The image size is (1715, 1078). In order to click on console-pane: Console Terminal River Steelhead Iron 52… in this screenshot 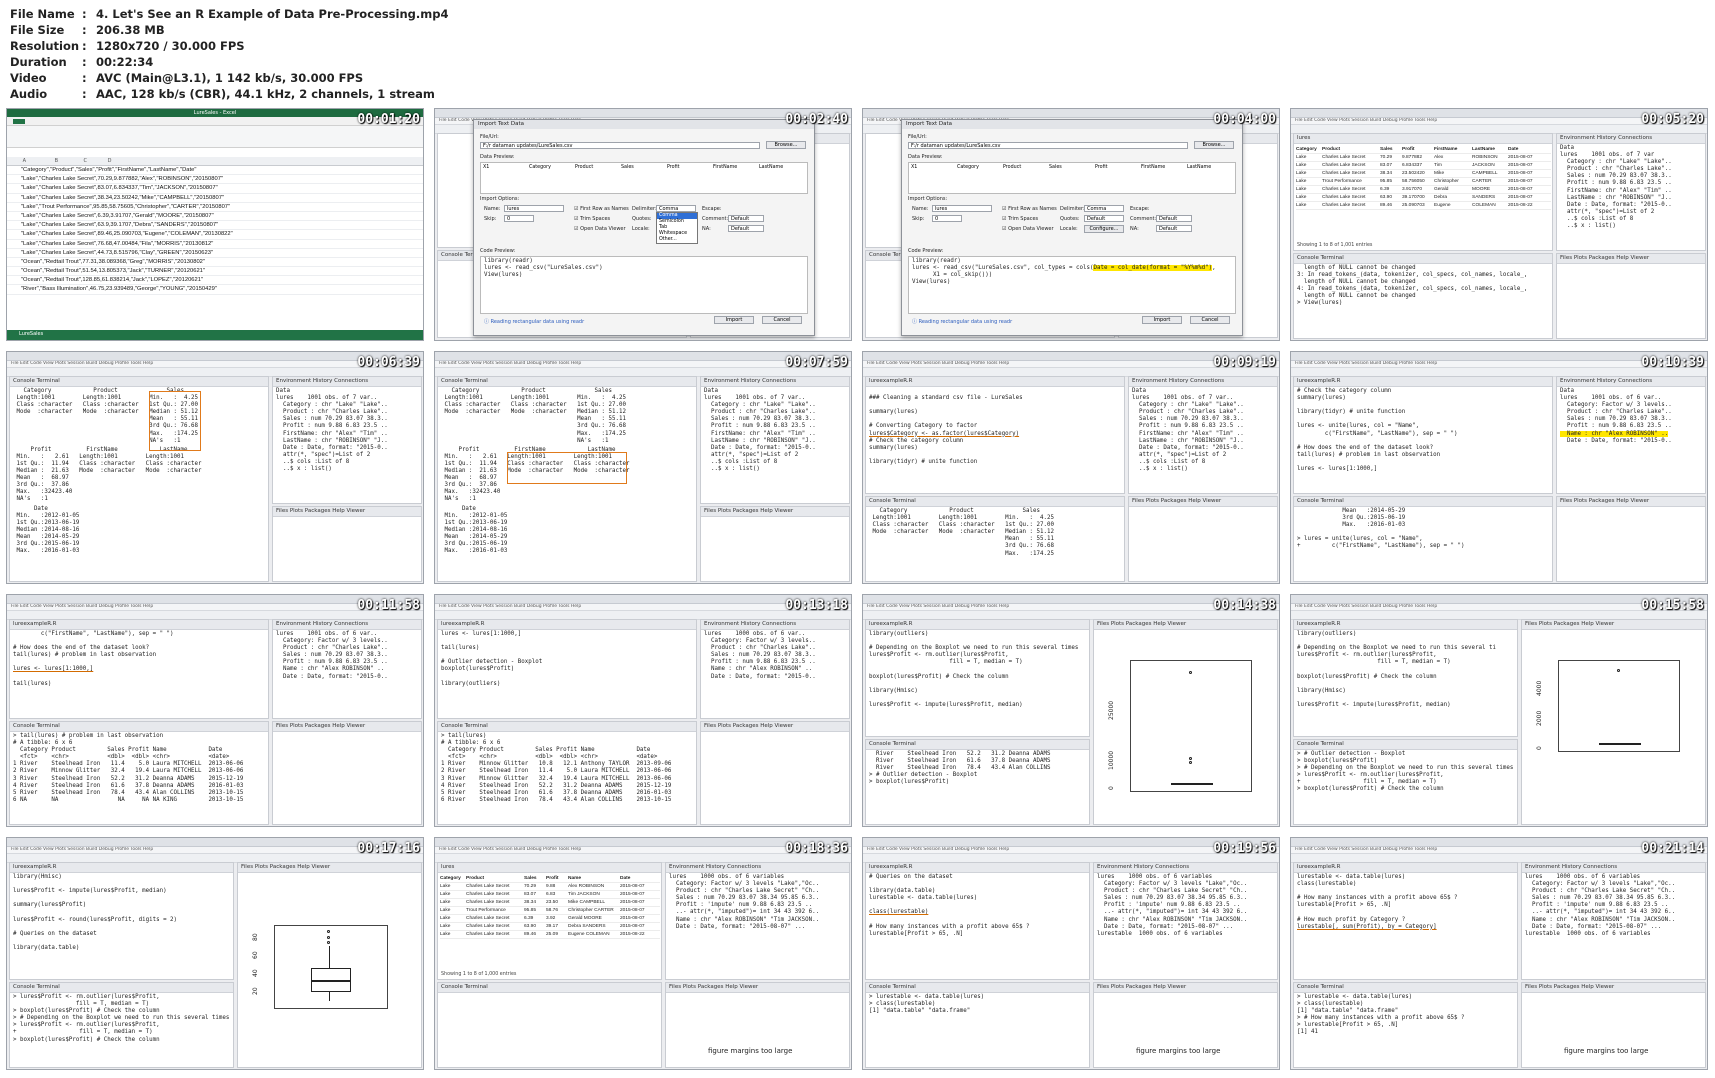, I will do `click(977, 782)`.